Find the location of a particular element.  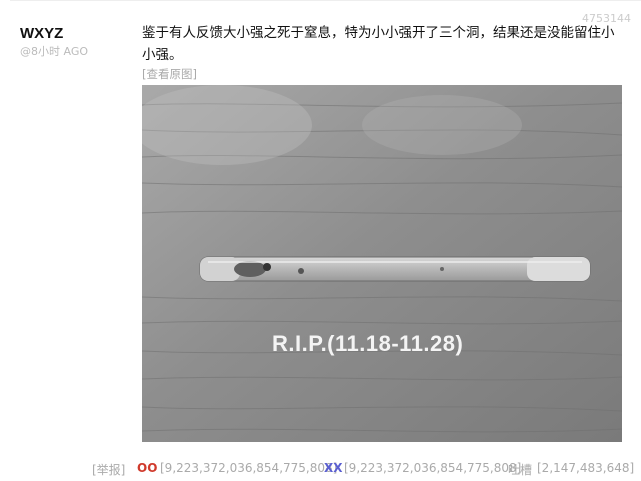

view-original-link: [查看原图] is located at coordinates (169, 74).